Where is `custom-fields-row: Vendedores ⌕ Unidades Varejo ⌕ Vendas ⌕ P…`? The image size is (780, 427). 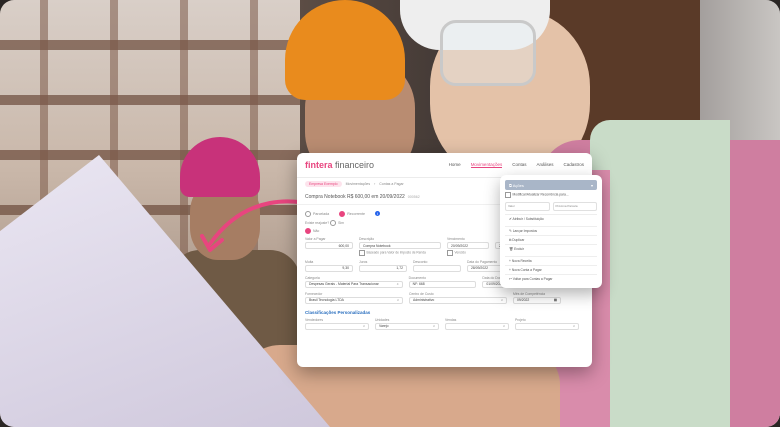 custom-fields-row: Vendedores ⌕ Unidades Varejo ⌕ Vendas ⌕ P… is located at coordinates (444, 324).